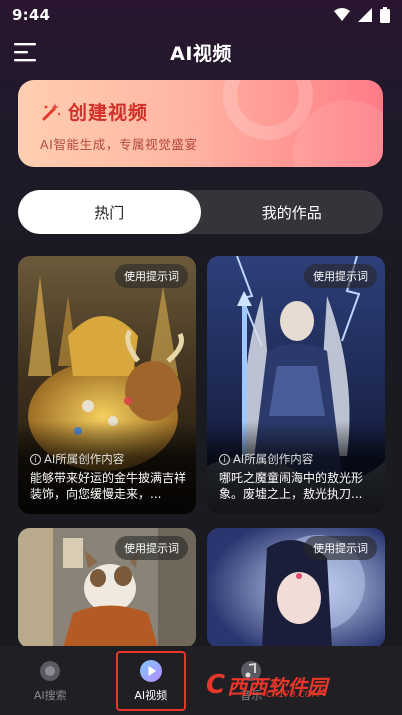 The image size is (402, 715). What do you see at coordinates (51, 111) in the screenshot?
I see `magic-wand-icon` at bounding box center [51, 111].